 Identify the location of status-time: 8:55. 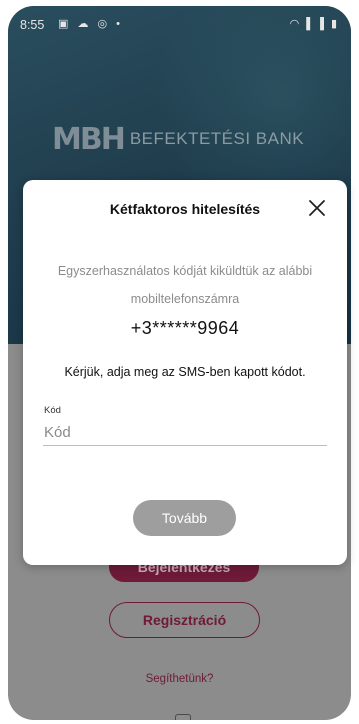
(32, 25).